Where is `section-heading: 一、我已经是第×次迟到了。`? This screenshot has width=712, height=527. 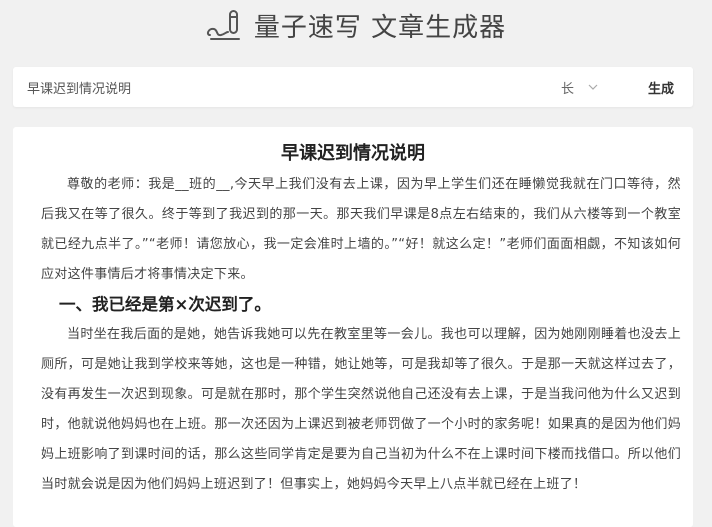
section-heading: 一、我已经是第×次迟到了。 is located at coordinates (165, 304).